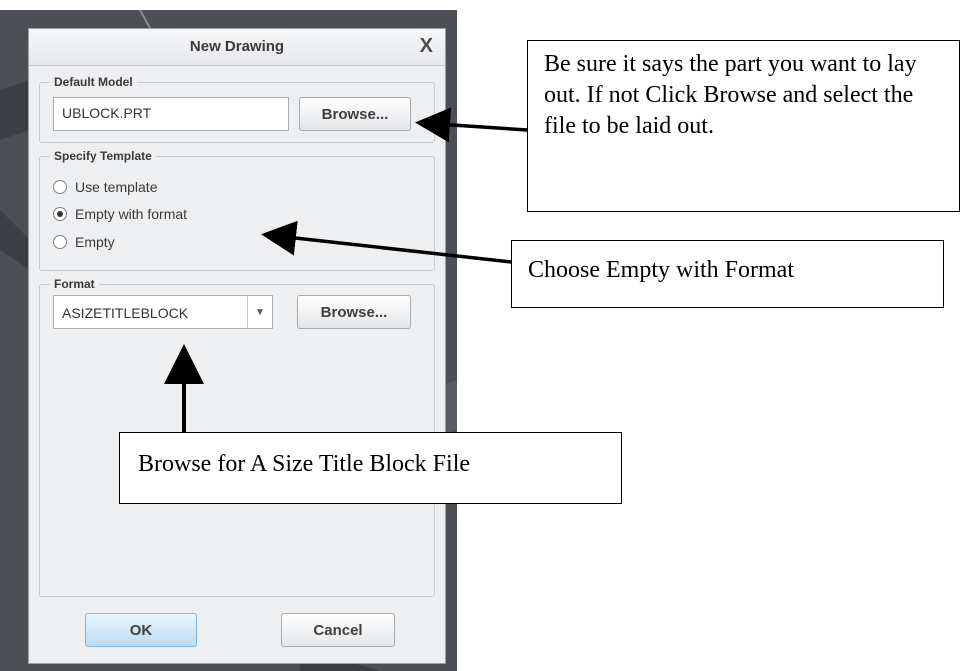  I want to click on radio-use-template: Use template, so click(105, 187).